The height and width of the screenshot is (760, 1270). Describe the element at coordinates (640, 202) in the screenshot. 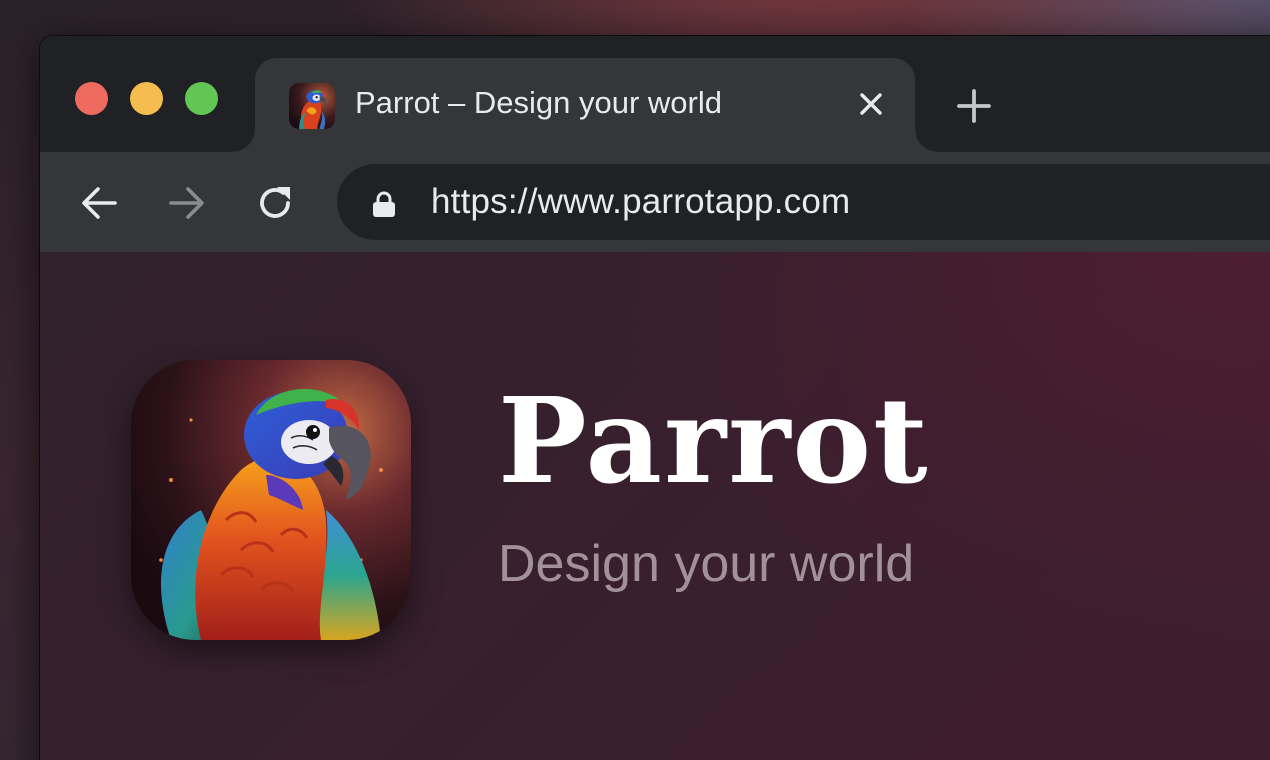

I see `url-text: https://www.parrotapp.com` at that location.